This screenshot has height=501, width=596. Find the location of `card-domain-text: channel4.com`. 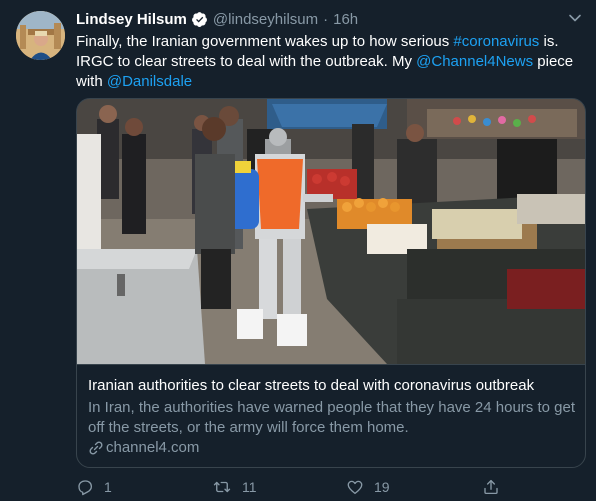

card-domain-text: channel4.com is located at coordinates (153, 447).